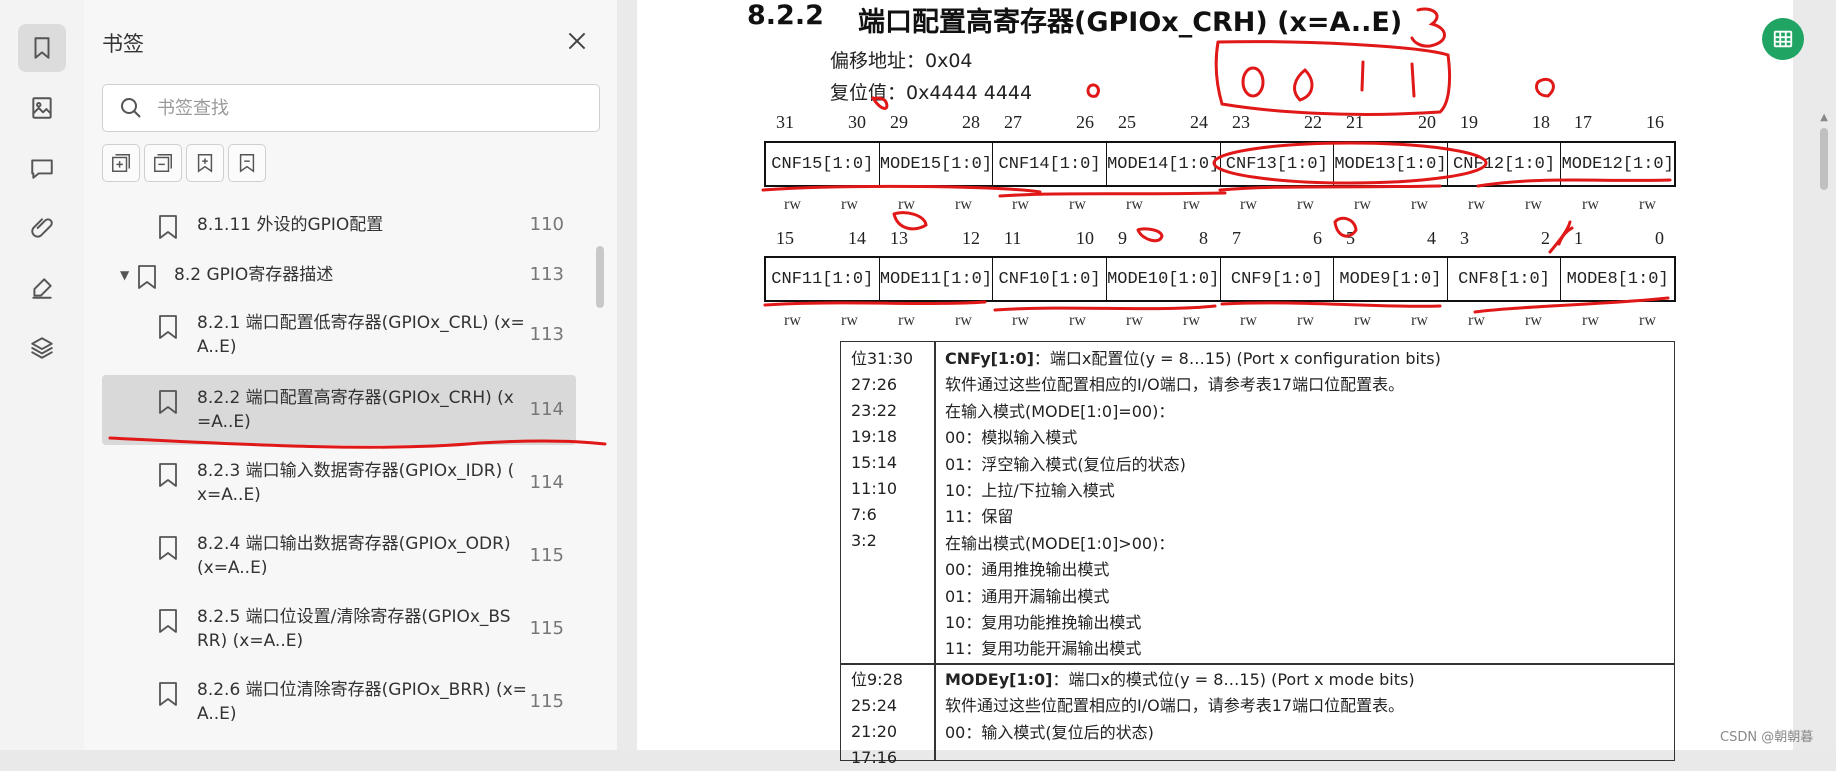 The height and width of the screenshot is (771, 1836). What do you see at coordinates (1060, 543) in the screenshot?
I see `description-line: 在输出模式(MODE[1:0]>00)：` at bounding box center [1060, 543].